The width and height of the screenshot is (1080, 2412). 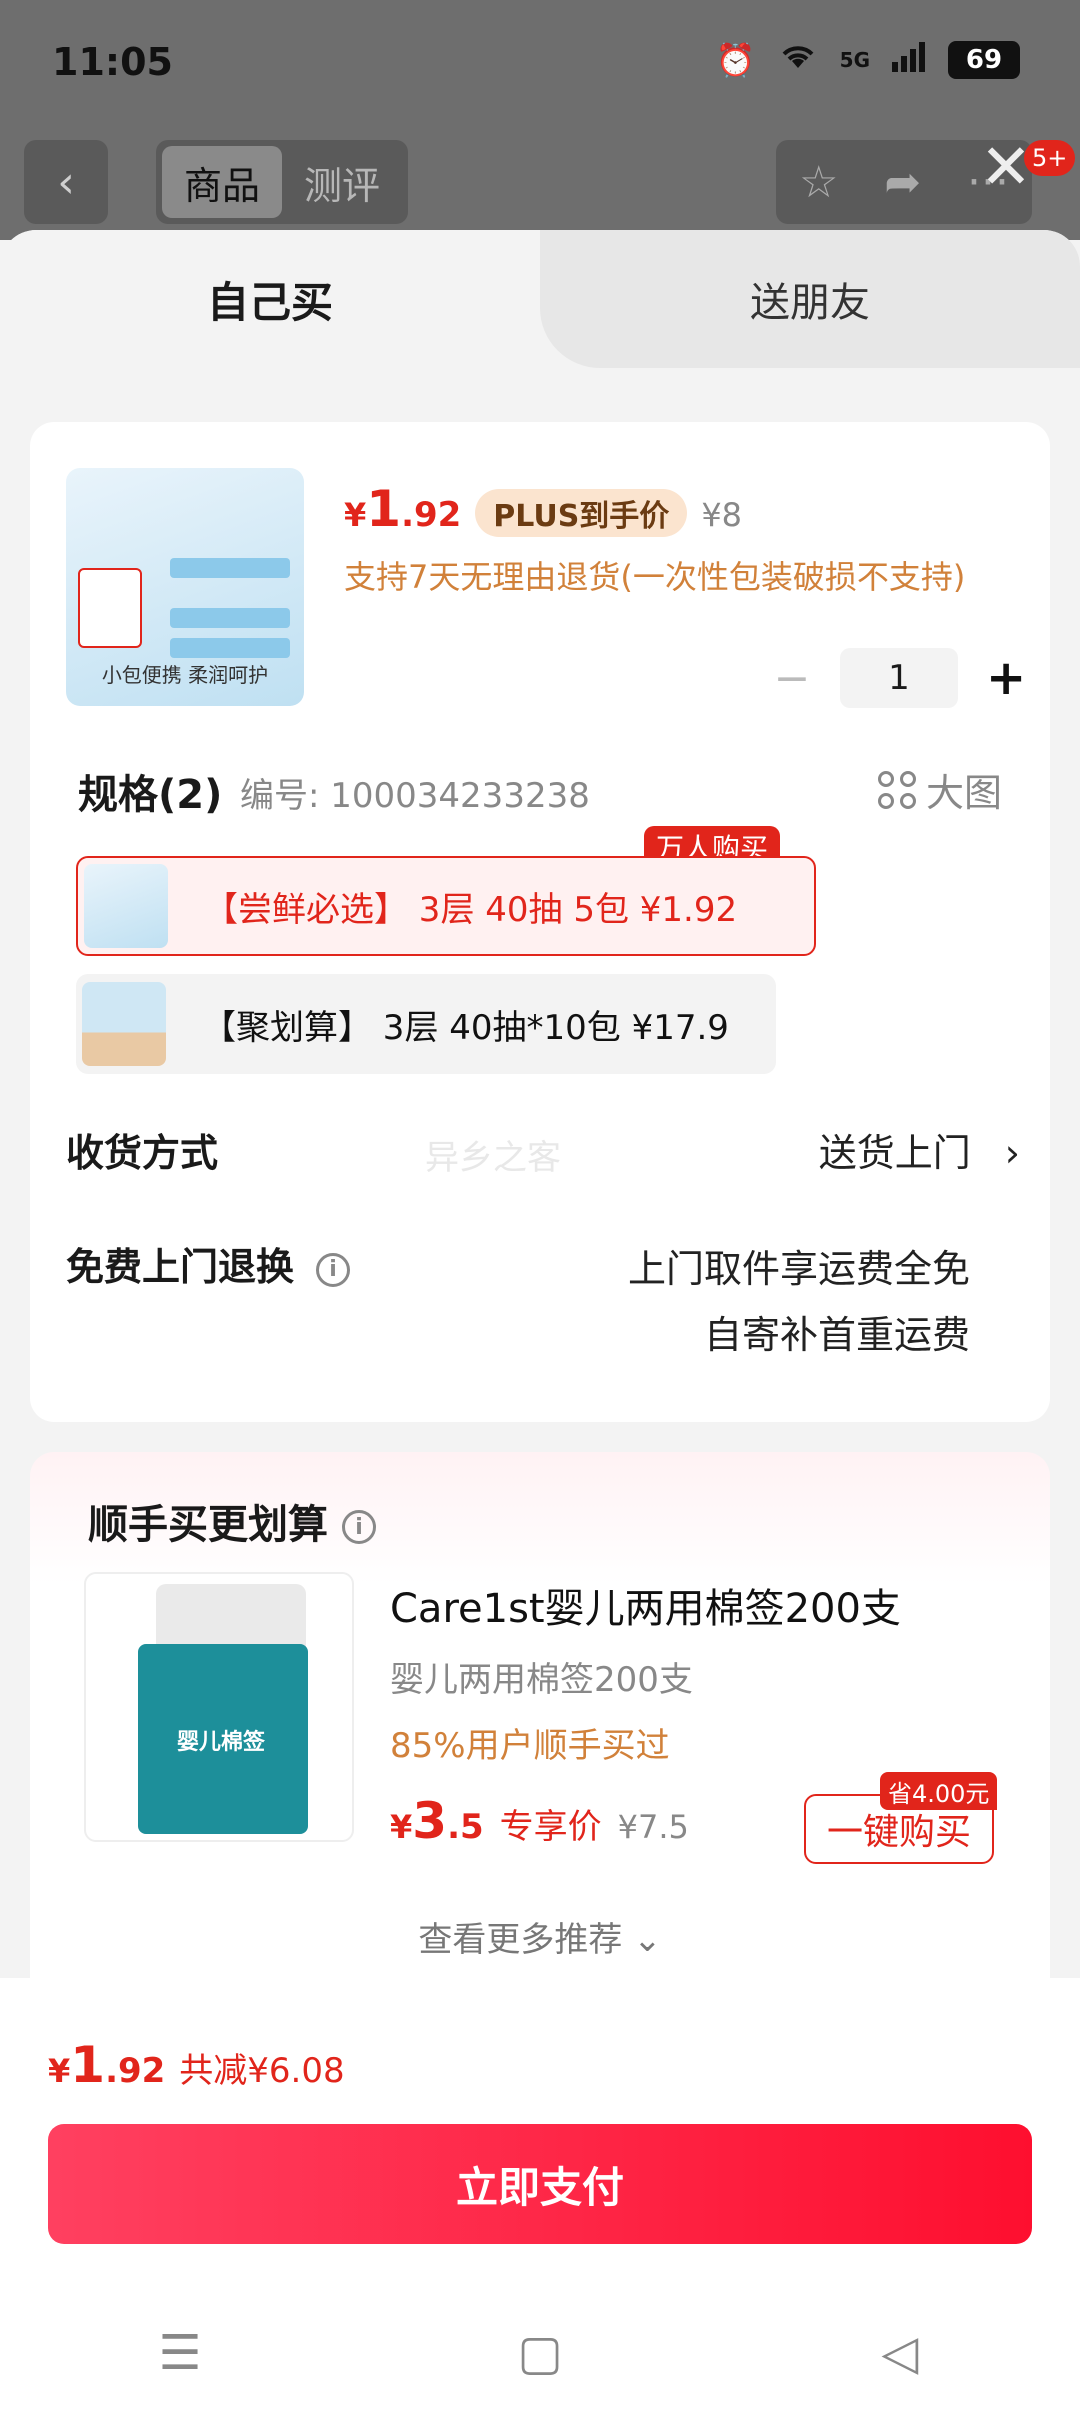 What do you see at coordinates (798, 60) in the screenshot?
I see `wifi-icon` at bounding box center [798, 60].